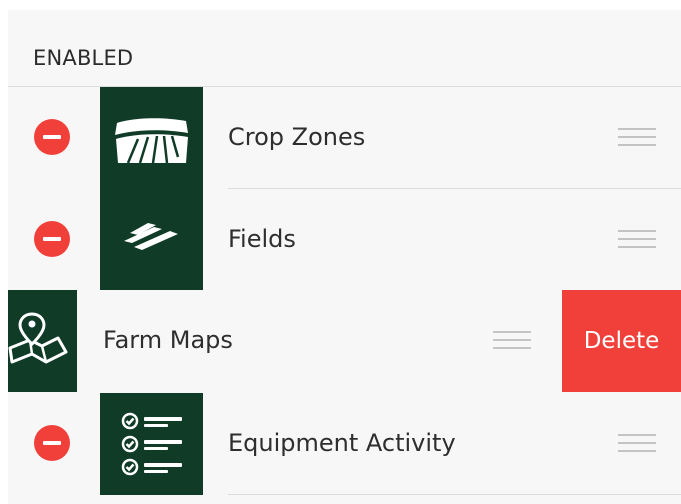 This screenshot has width=681, height=504. Describe the element at coordinates (83, 58) in the screenshot. I see `section-header: ENABLED` at that location.